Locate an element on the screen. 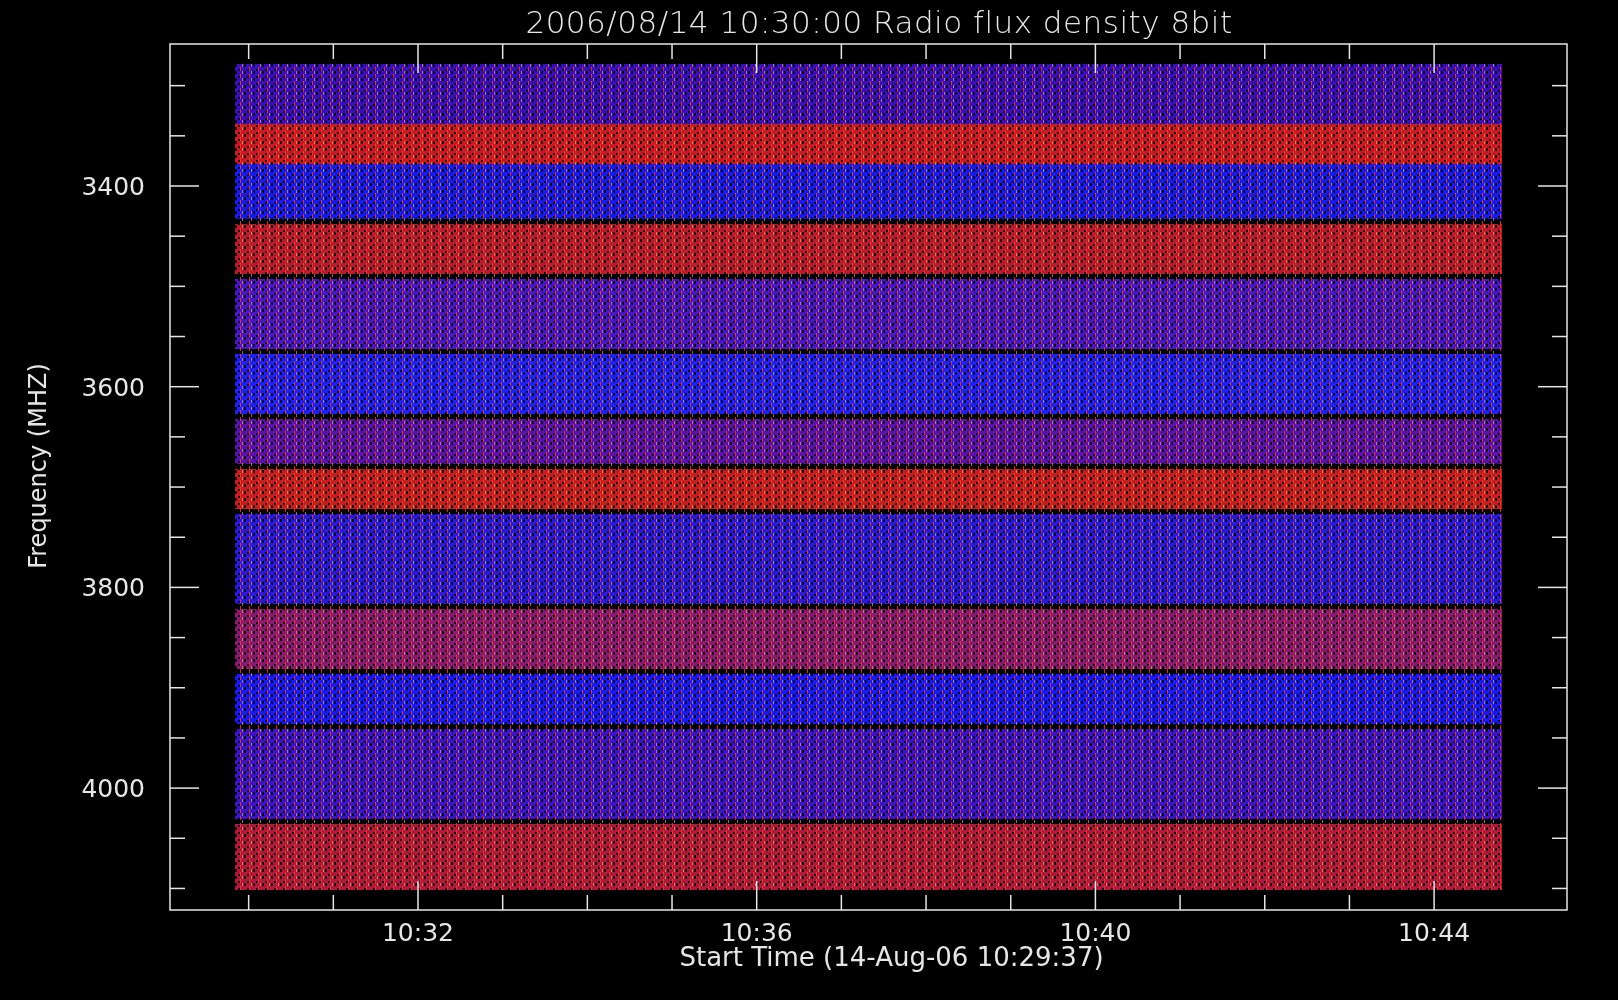 The height and width of the screenshot is (1000, 1618). tick-label: 3800 is located at coordinates (113, 588).